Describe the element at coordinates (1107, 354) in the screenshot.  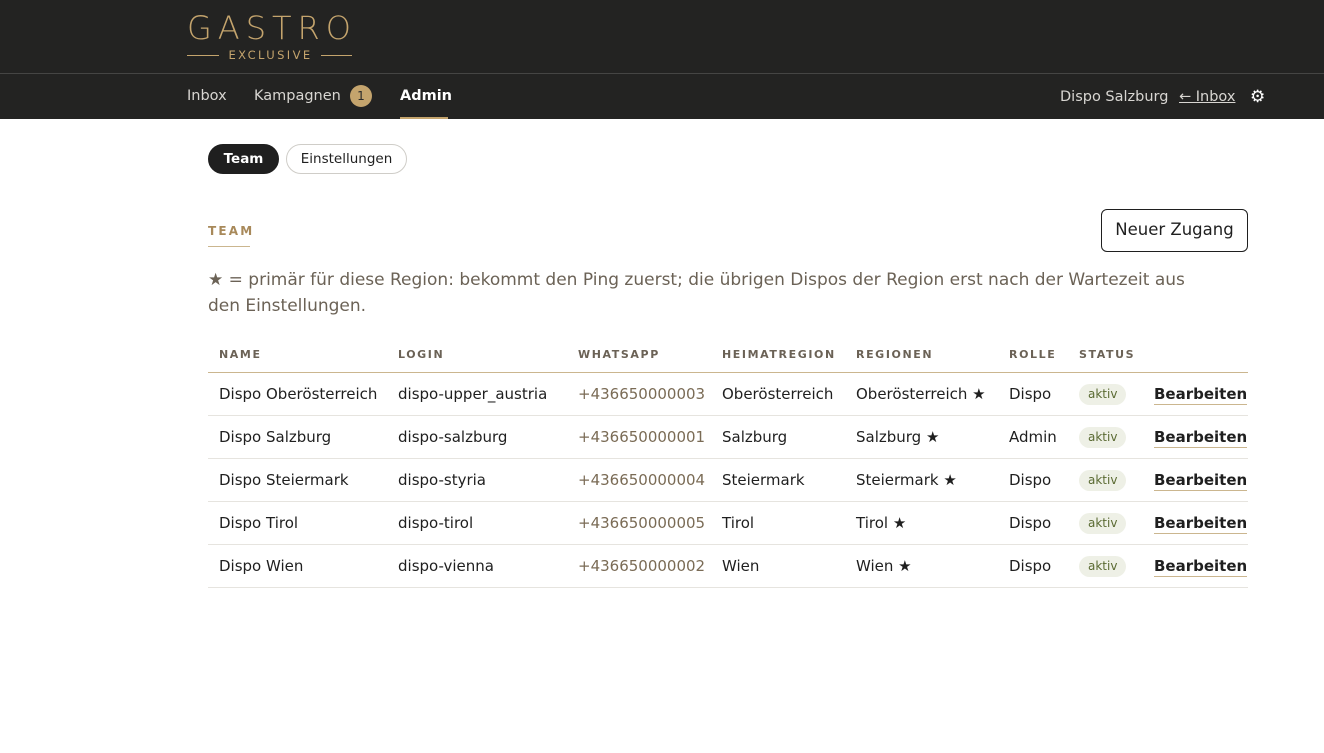
I see `column-header-status: STATUS` at that location.